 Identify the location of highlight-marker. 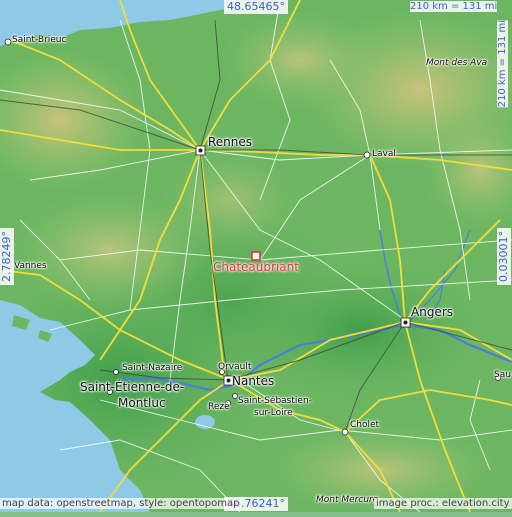
(256, 256).